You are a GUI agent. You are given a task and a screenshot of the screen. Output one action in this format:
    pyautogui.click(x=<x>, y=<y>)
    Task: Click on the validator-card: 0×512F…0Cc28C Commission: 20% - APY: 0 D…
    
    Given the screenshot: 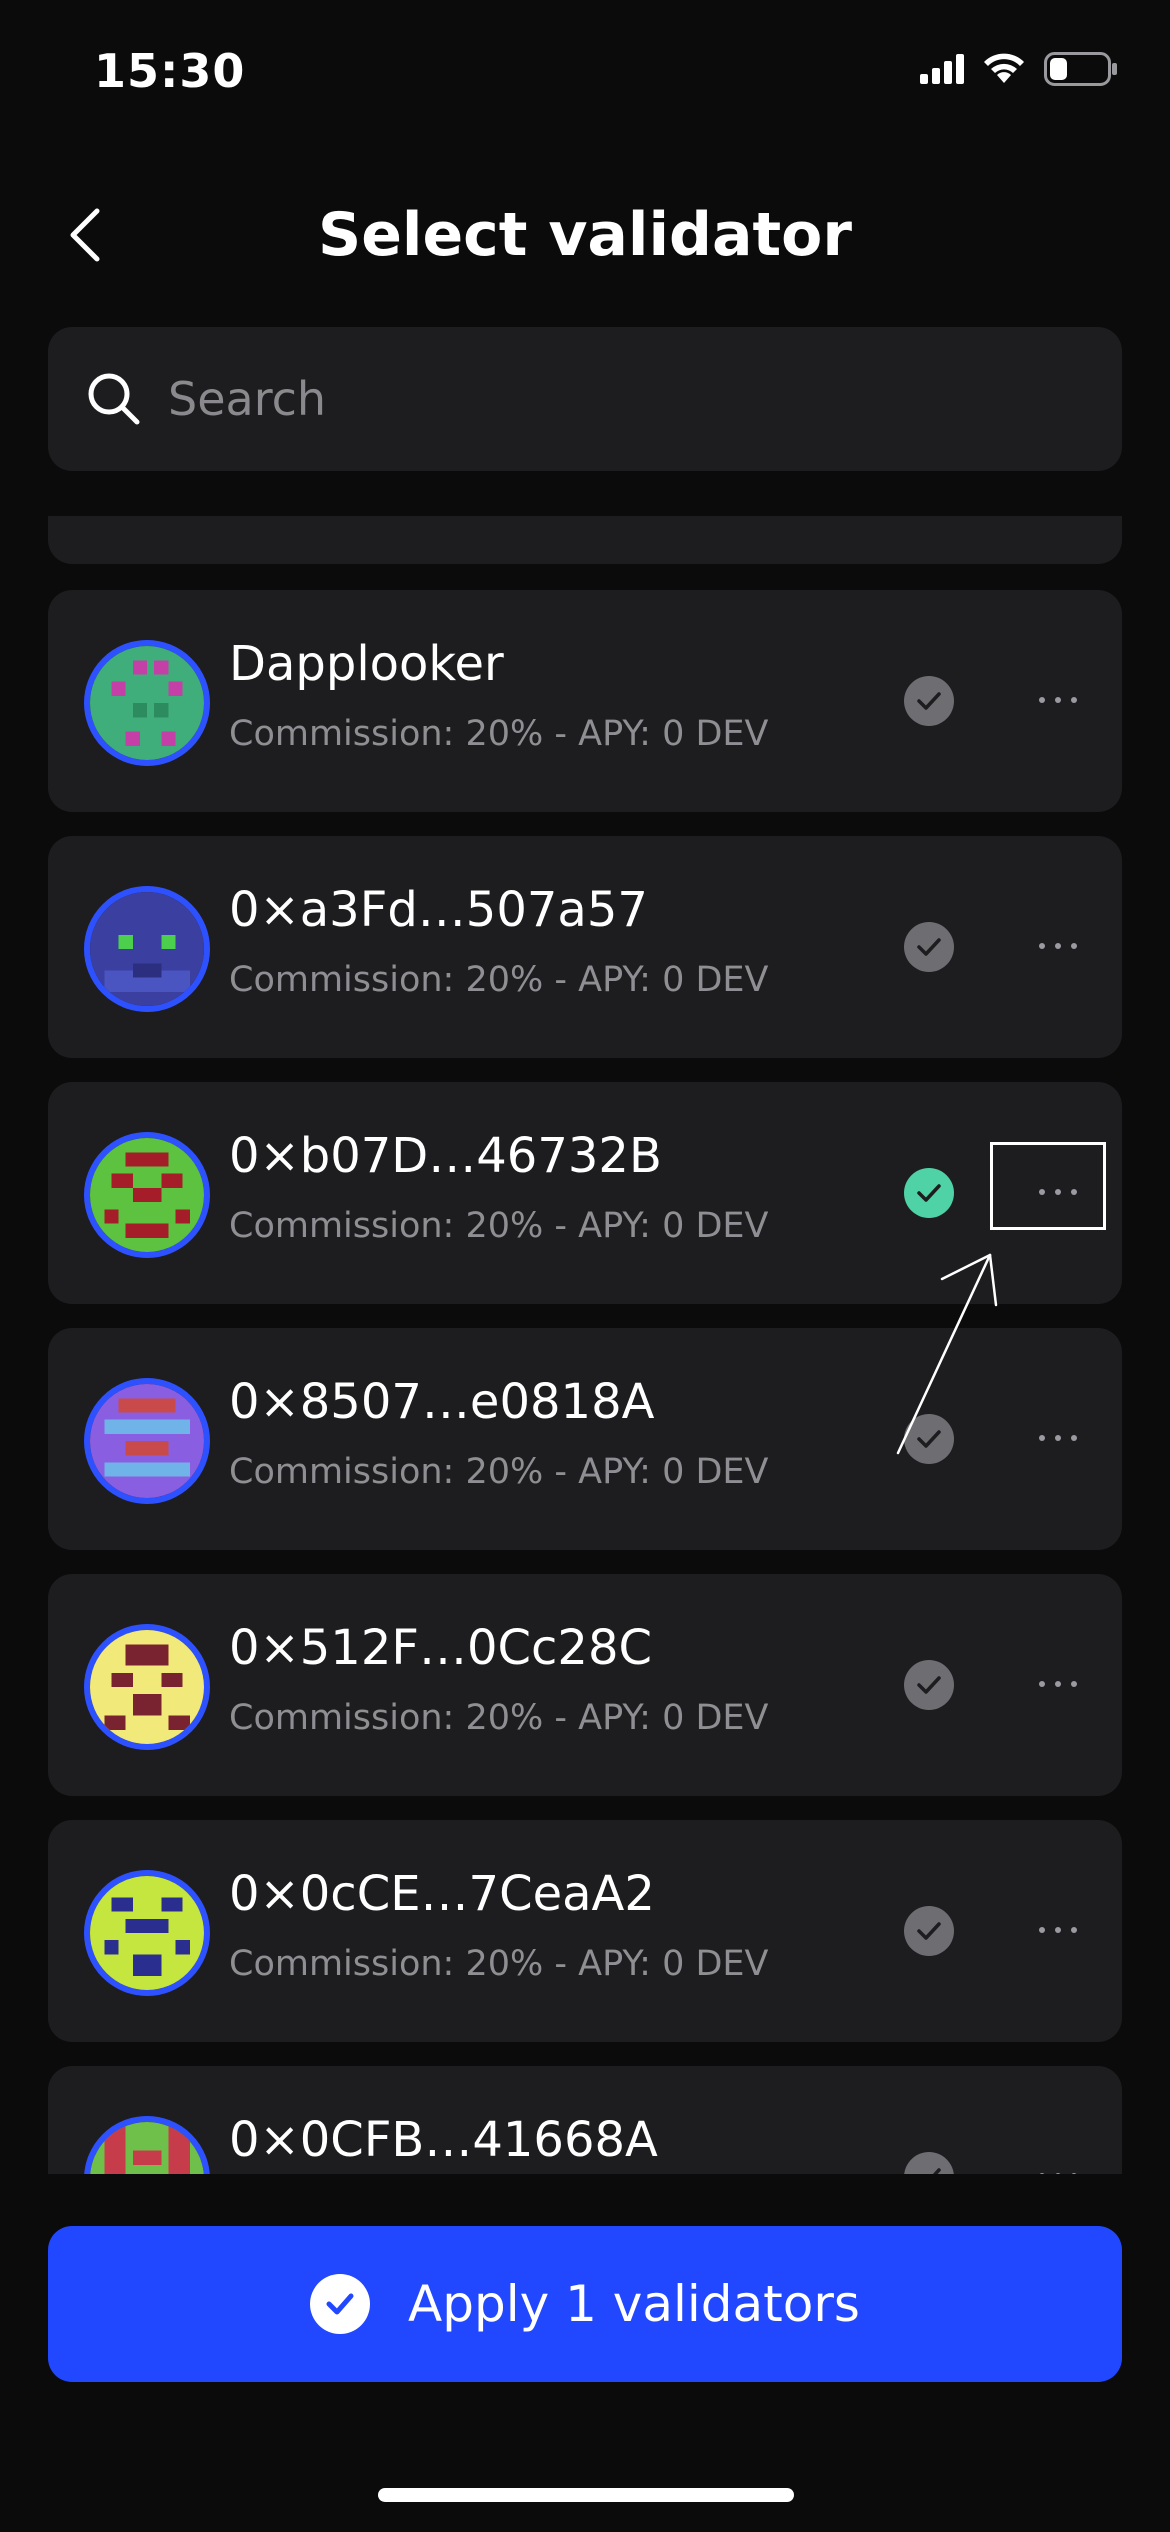 What is the action you would take?
    pyautogui.click(x=585, y=1685)
    